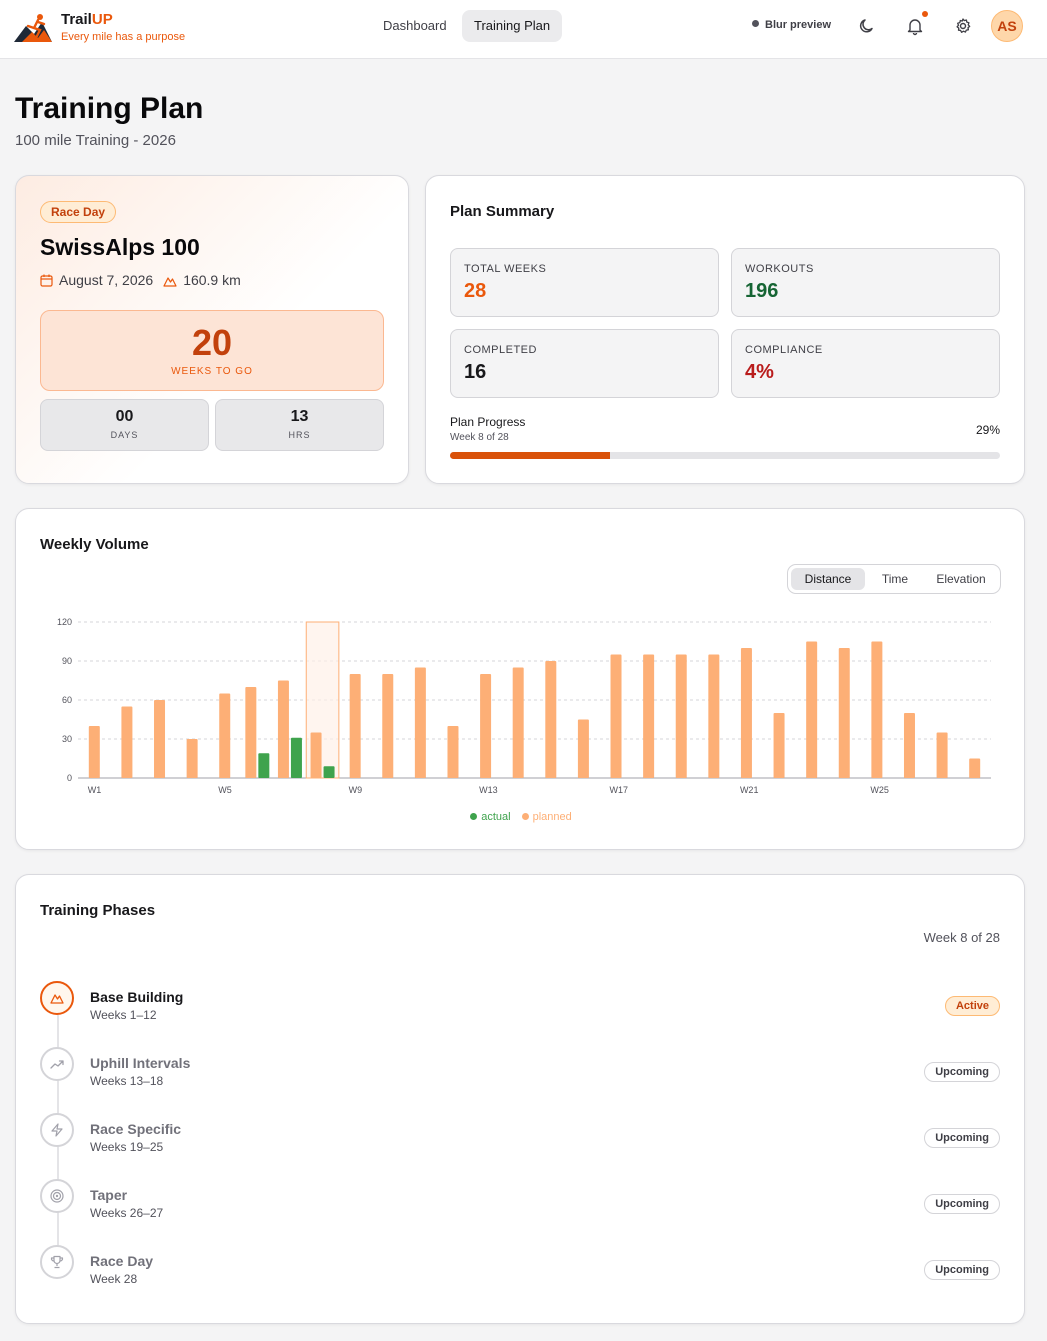  What do you see at coordinates (490, 817) in the screenshot?
I see `legend-actual: actual` at bounding box center [490, 817].